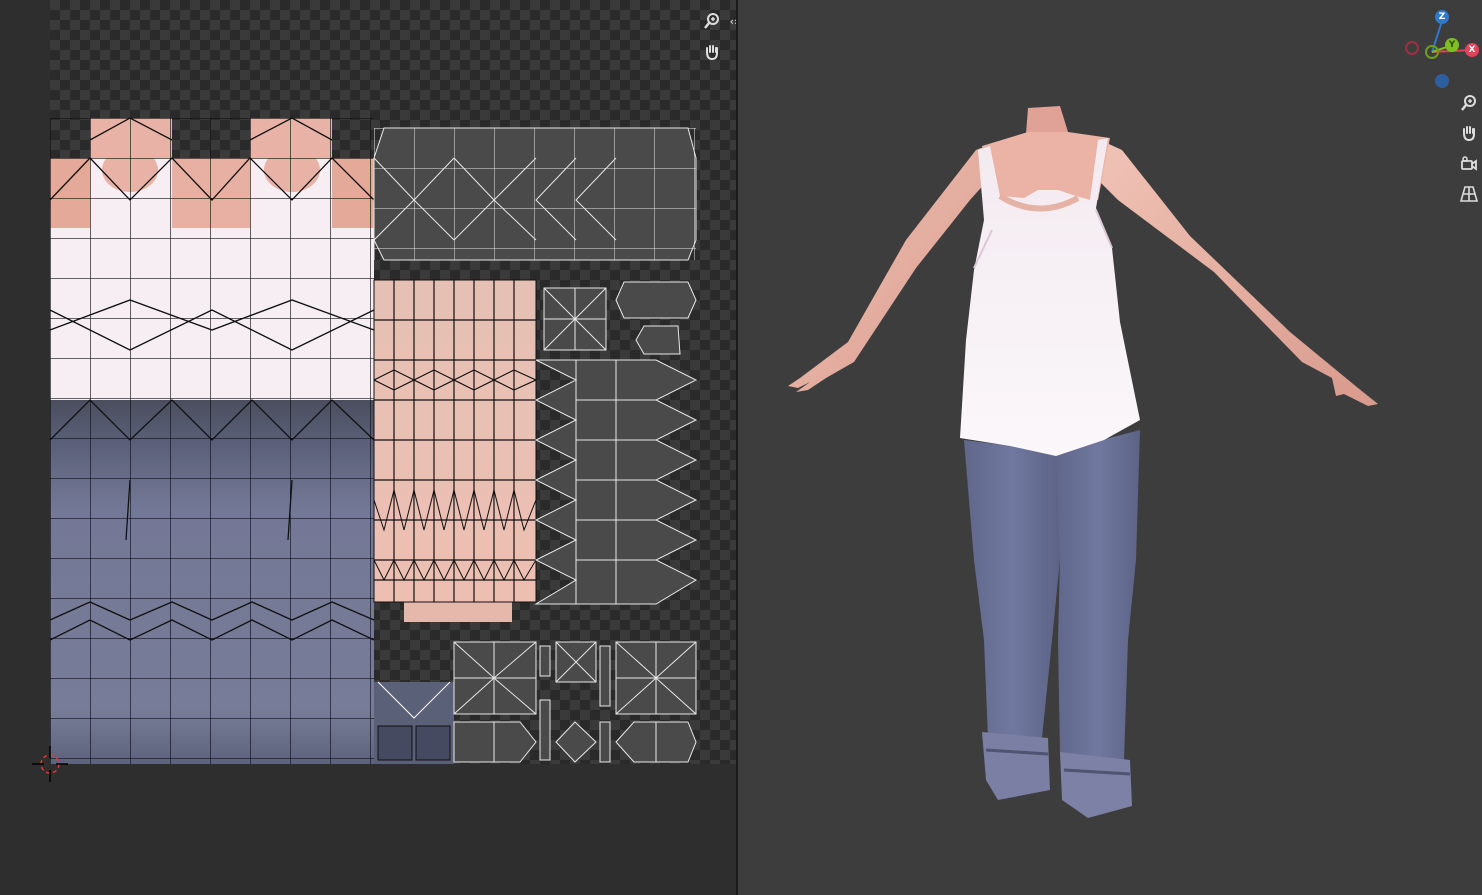  Describe the element at coordinates (1238, 273) in the screenshot. I see `right-arm` at that location.